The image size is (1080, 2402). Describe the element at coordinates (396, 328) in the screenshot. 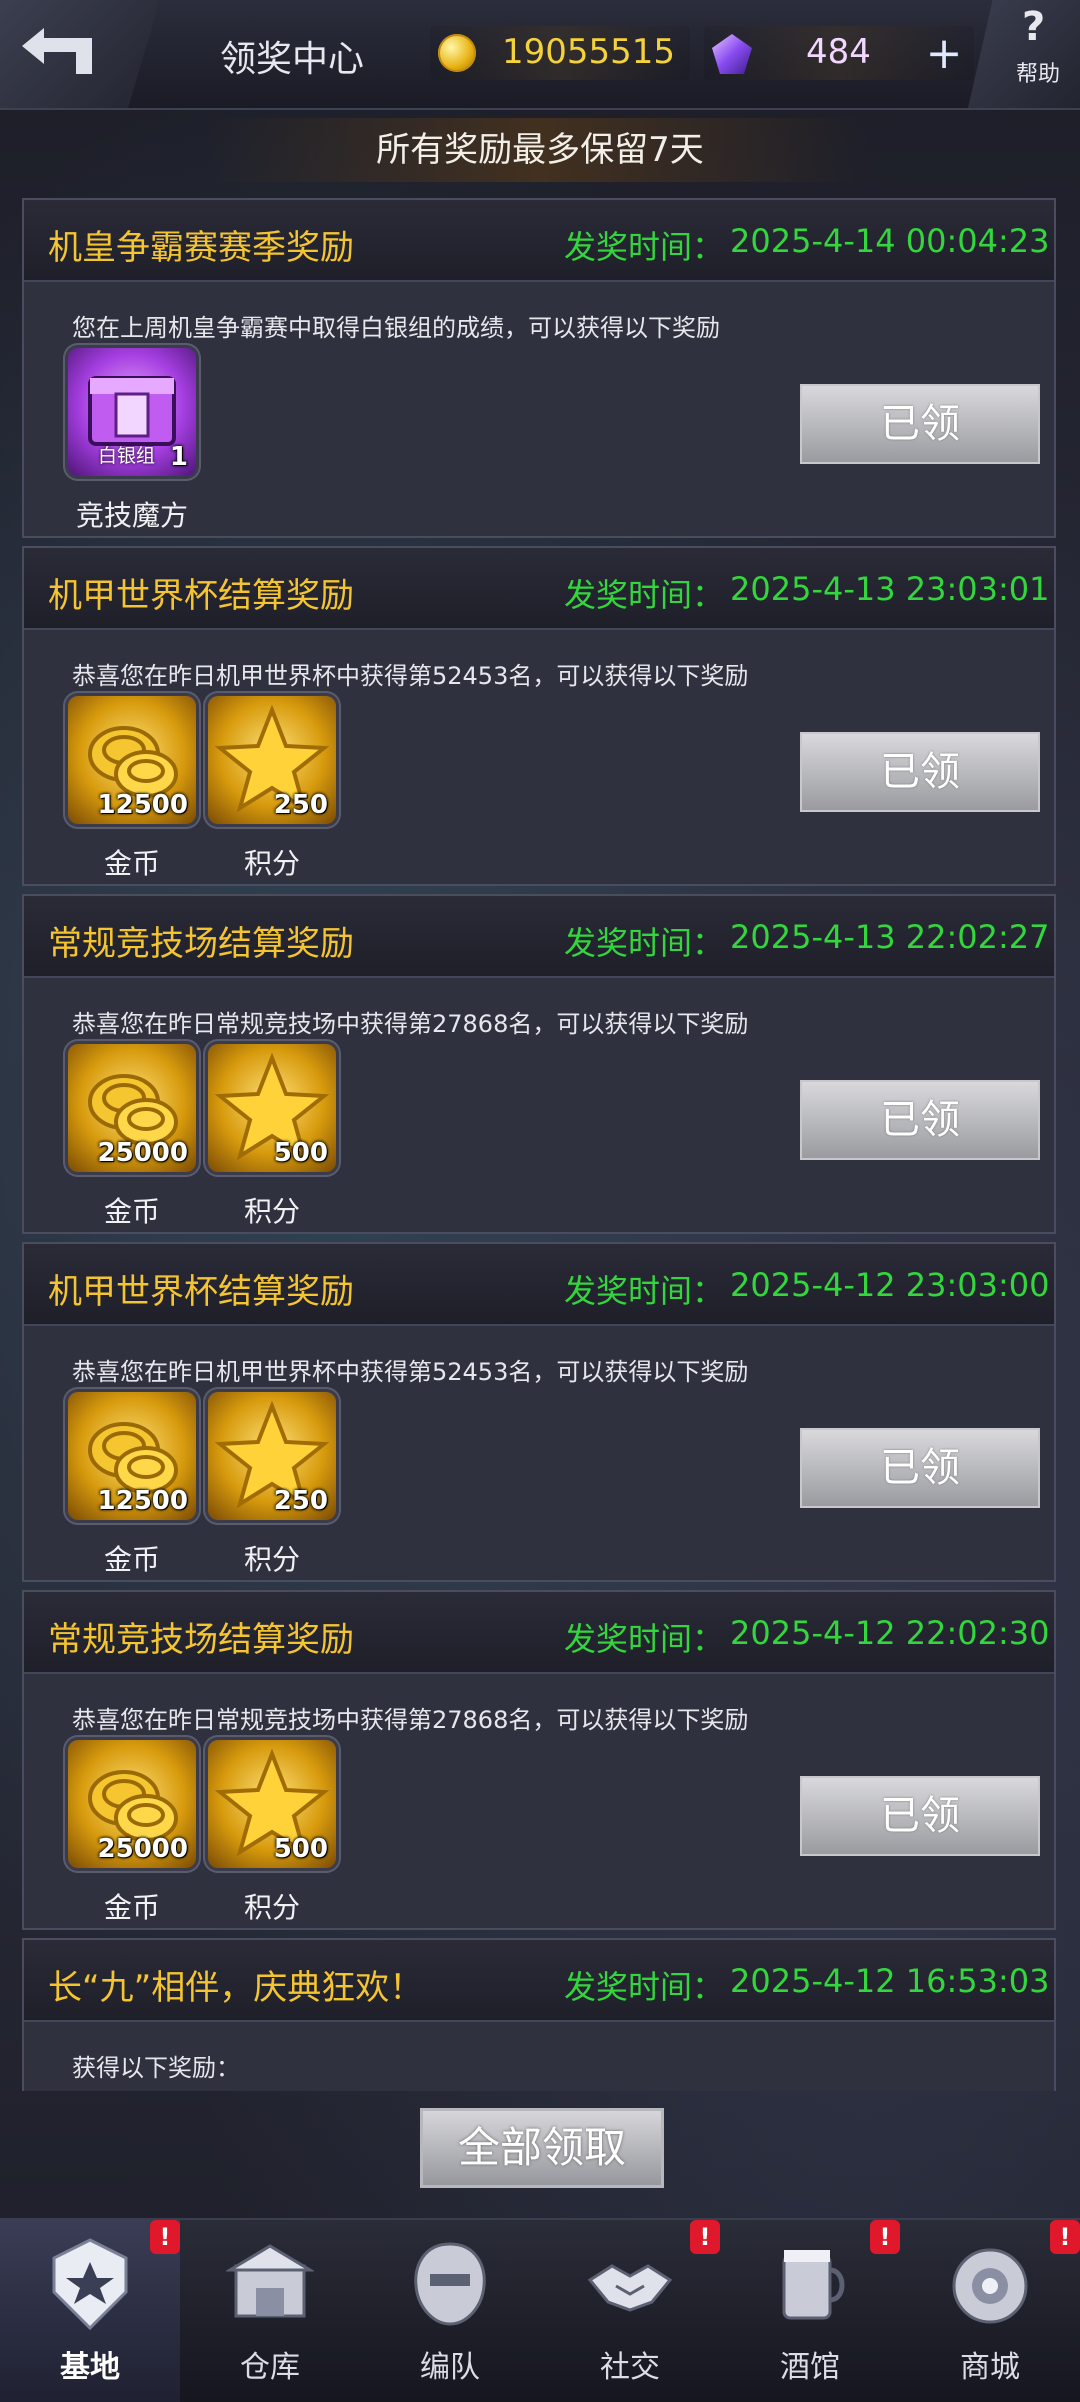

I see `reward-description: 您在上周机皇争霸赛中取得白银组的成绩，可以获得以下奖励` at that location.